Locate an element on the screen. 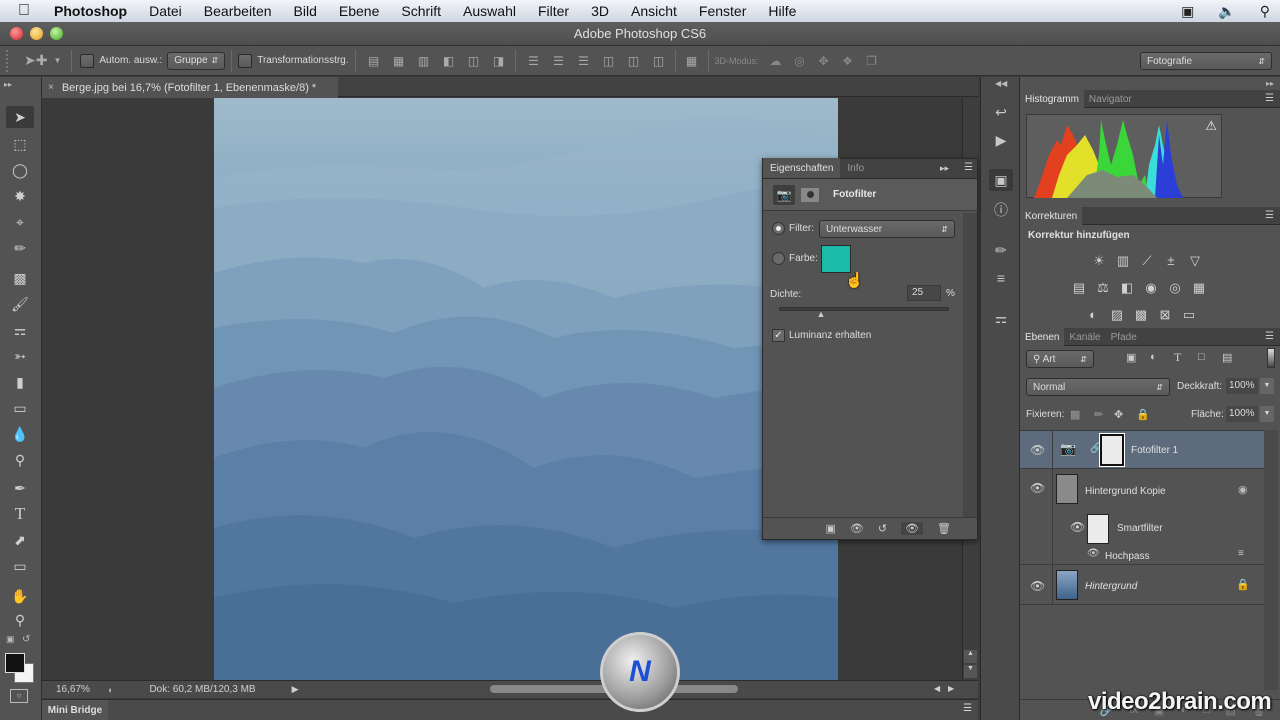 The width and height of the screenshot is (1280, 720). align-vertical-center-icon: ▦ is located at coordinates (399, 61).